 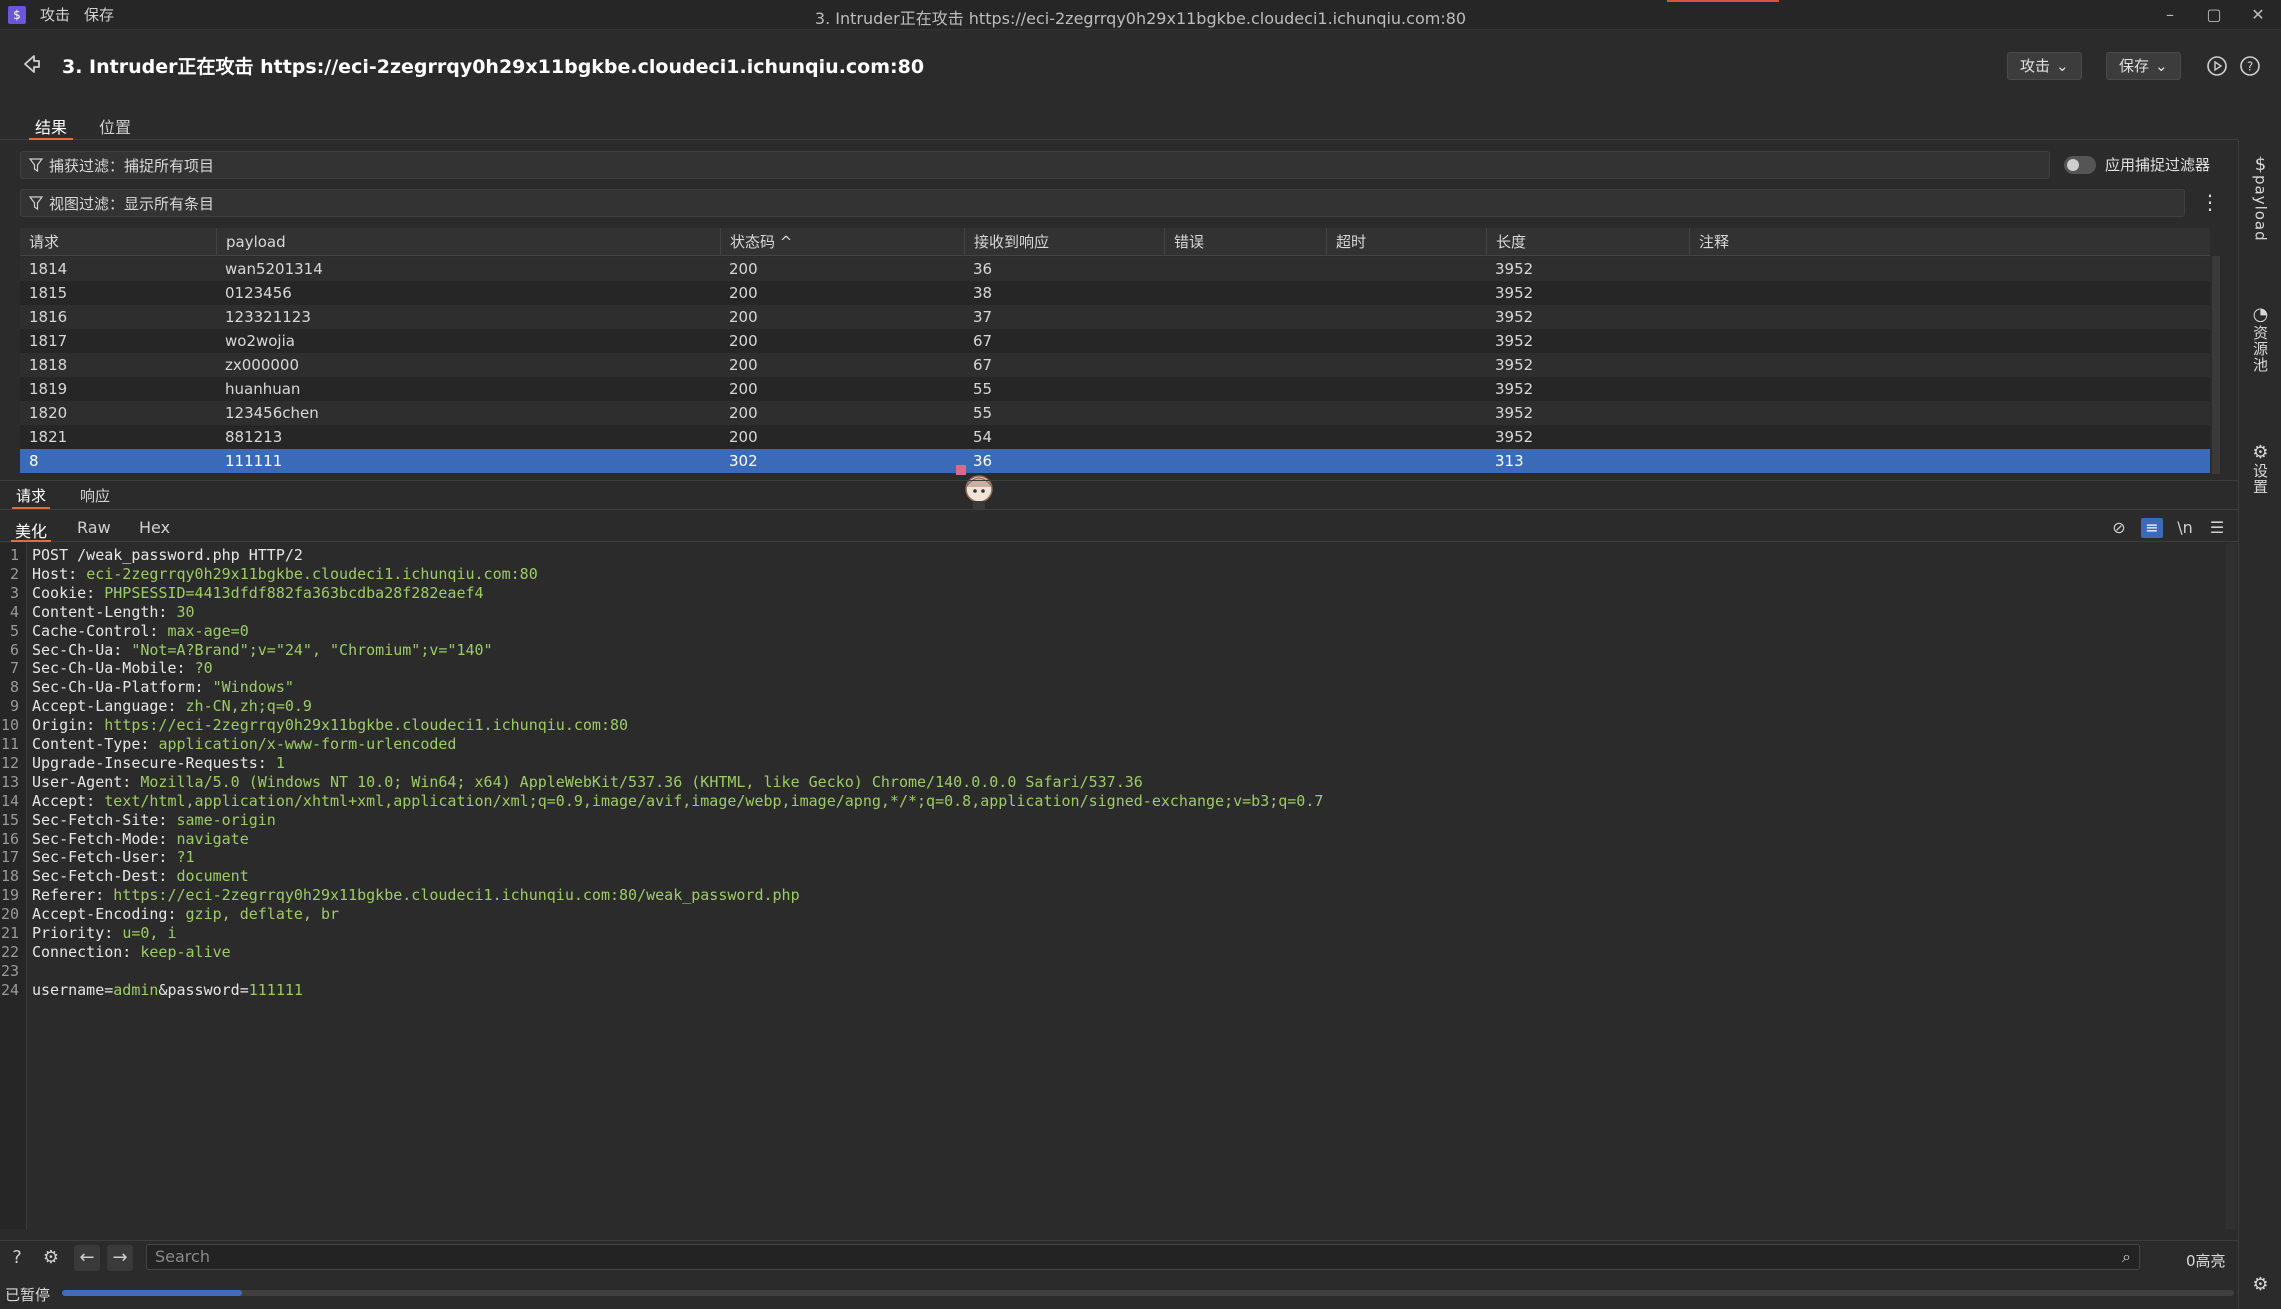 What do you see at coordinates (51, 127) in the screenshot?
I see `tab-results: 结果` at bounding box center [51, 127].